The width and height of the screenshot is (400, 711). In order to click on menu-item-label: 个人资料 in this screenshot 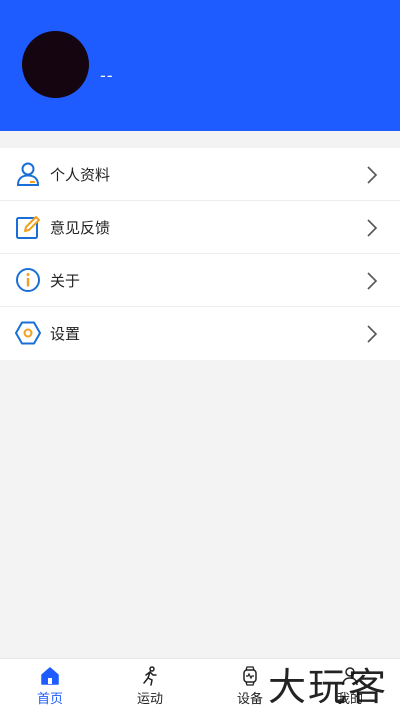, I will do `click(80, 174)`.